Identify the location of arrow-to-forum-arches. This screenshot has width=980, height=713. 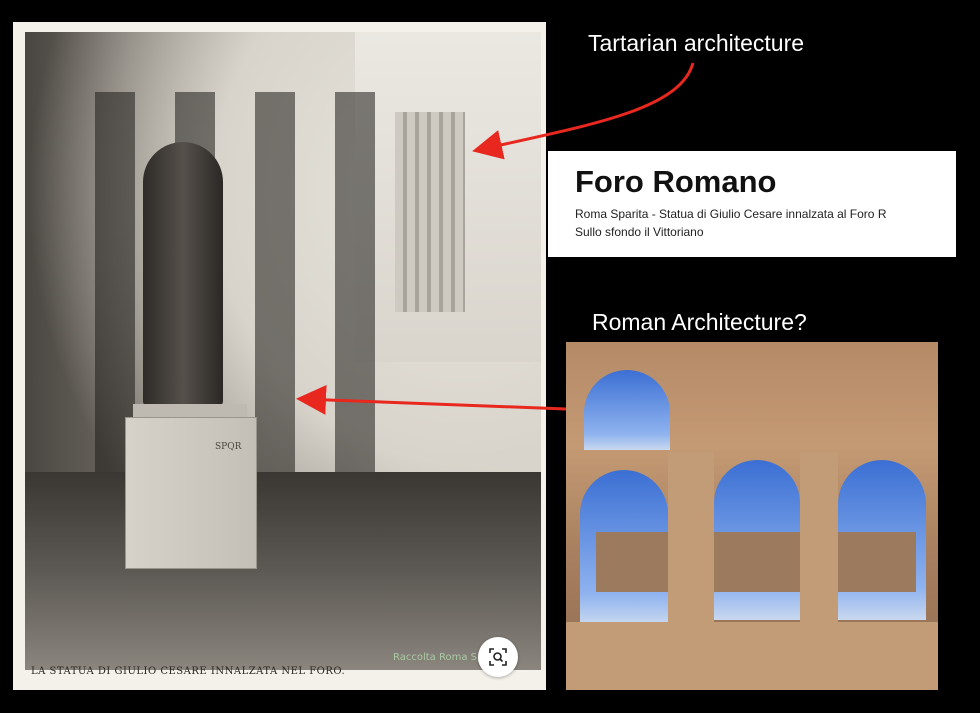
(431, 399).